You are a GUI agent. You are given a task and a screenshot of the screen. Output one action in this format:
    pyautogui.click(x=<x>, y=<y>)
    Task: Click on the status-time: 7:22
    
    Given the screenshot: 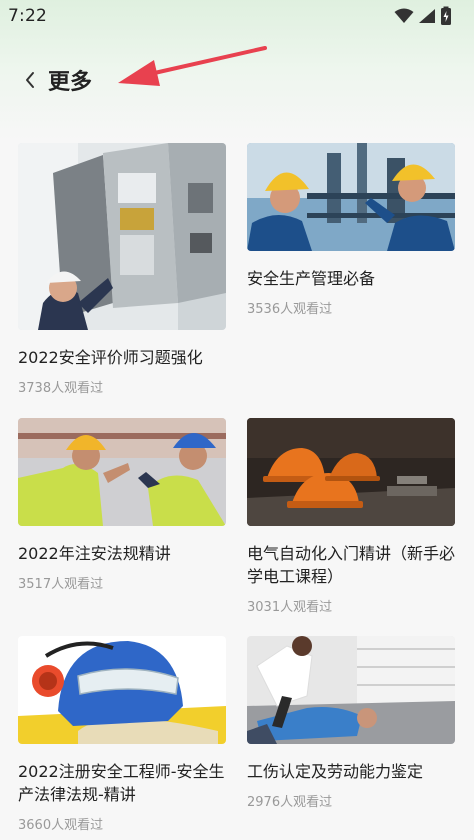 What is the action you would take?
    pyautogui.click(x=27, y=16)
    